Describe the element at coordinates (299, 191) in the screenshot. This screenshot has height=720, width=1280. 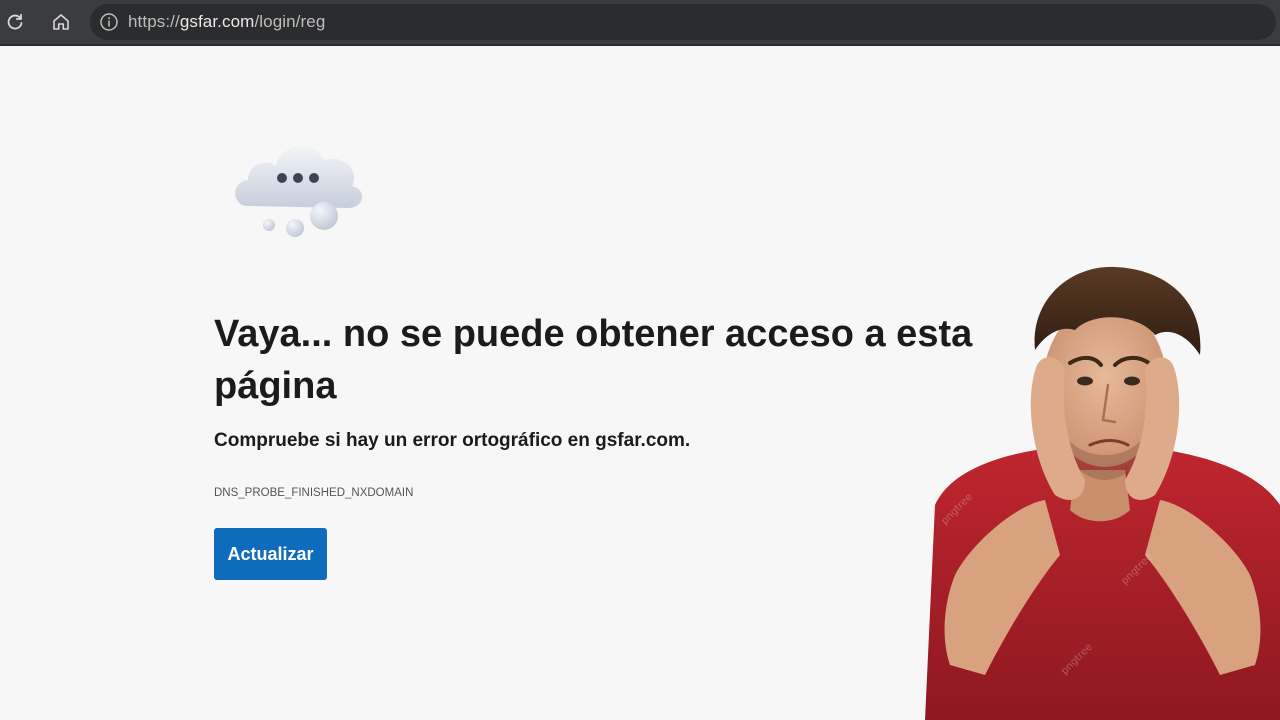
I see `cloud-thinking-icon` at that location.